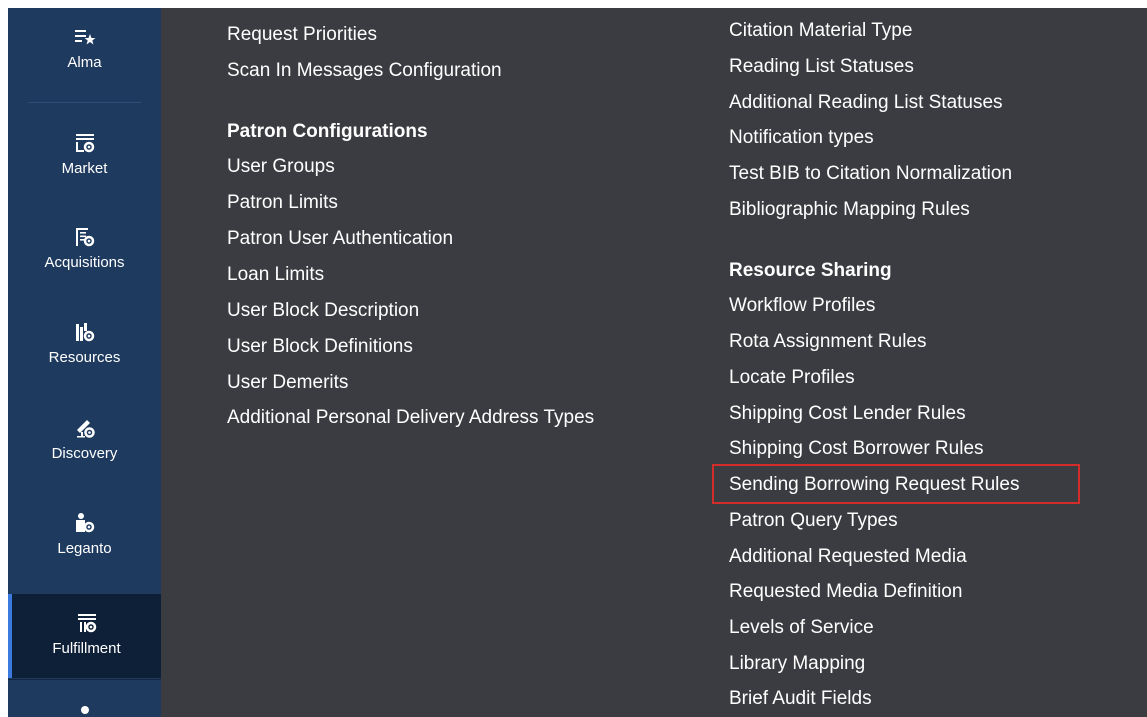 The width and height of the screenshot is (1147, 717). What do you see at coordinates (84, 332) in the screenshot?
I see `resources-gear-icon` at bounding box center [84, 332].